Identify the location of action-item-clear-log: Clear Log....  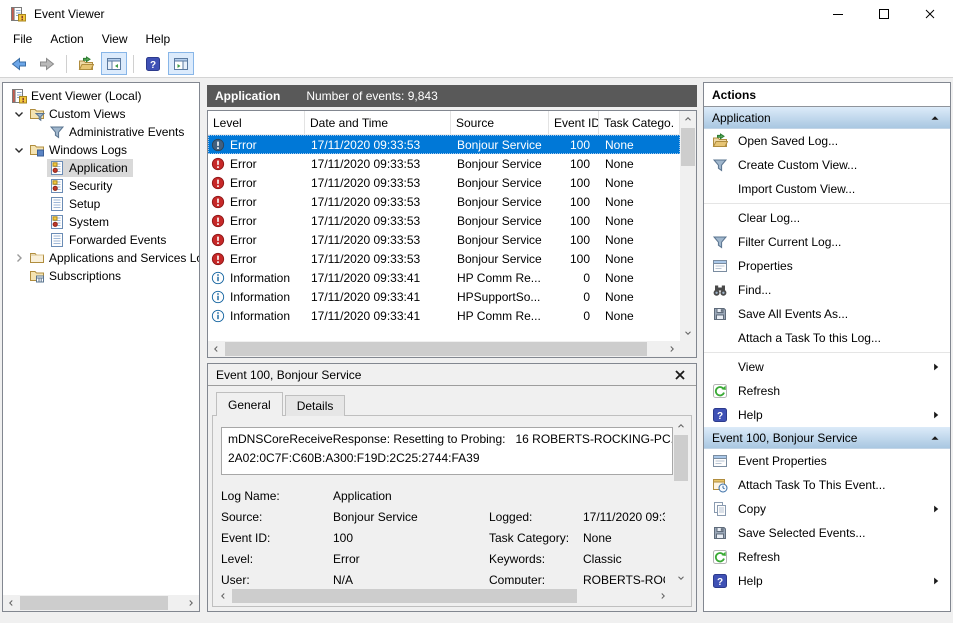
(827, 218).